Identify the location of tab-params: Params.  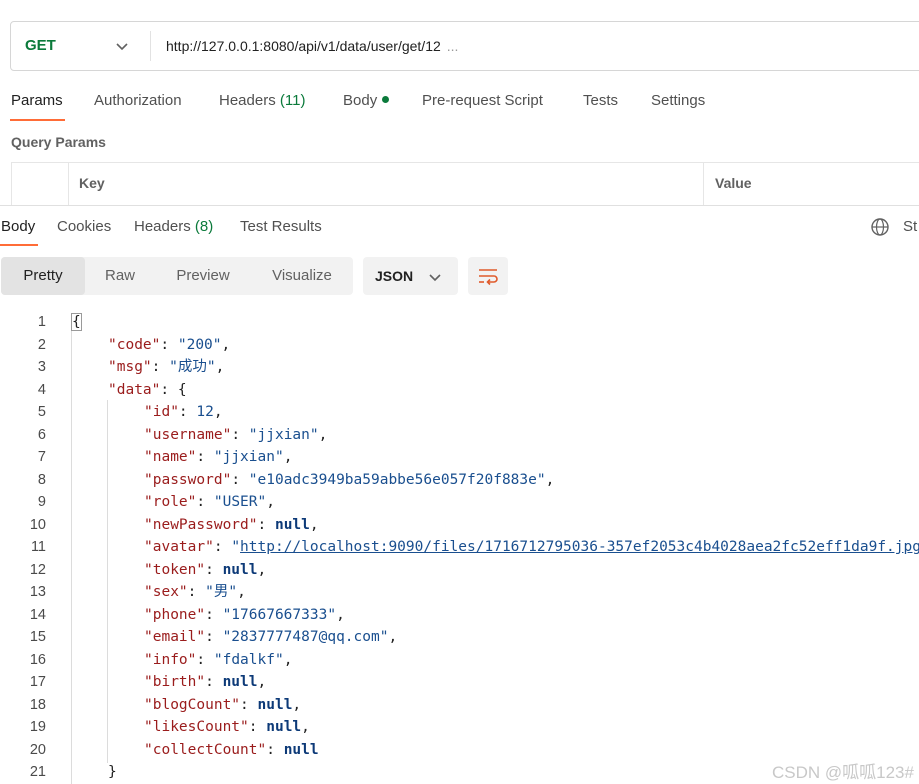
(37, 100).